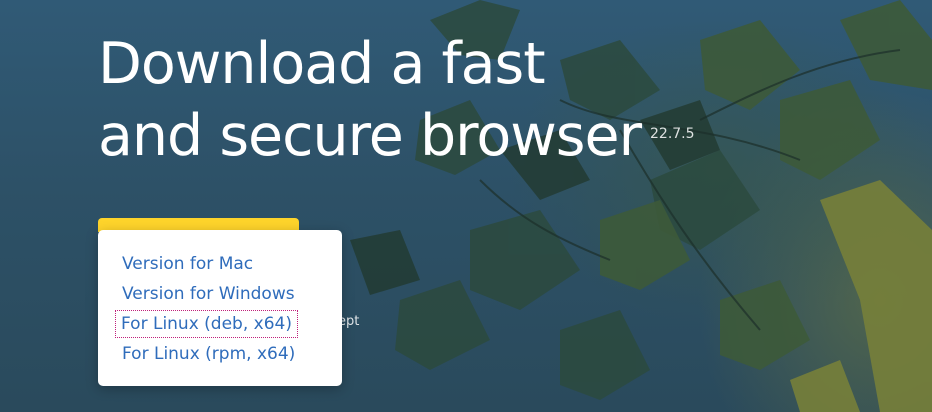 This screenshot has width=932, height=412. I want to click on menu-item-mac: Version for Mac, so click(232, 264).